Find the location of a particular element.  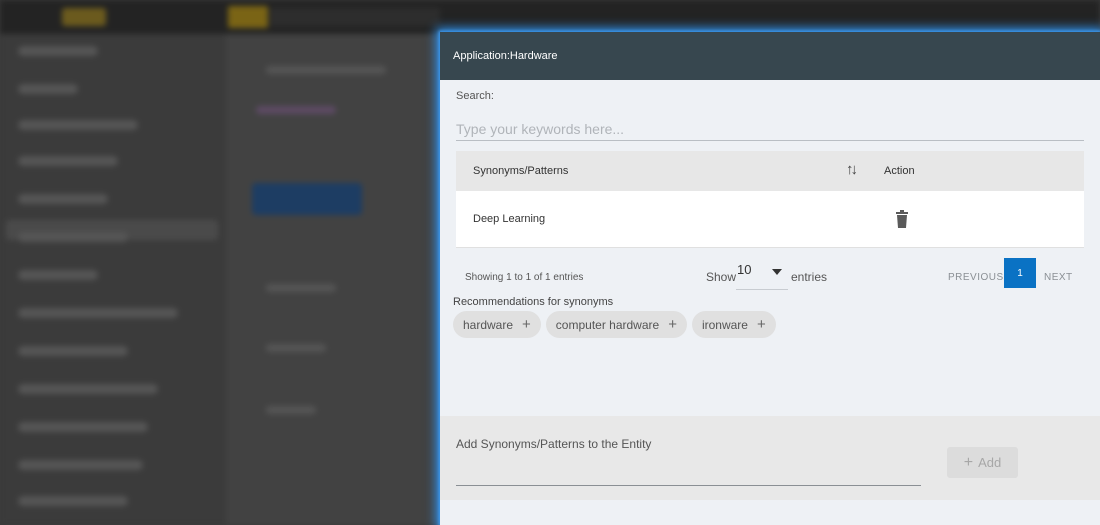

recommendations-title: Recommendations for synonyms is located at coordinates (533, 302).